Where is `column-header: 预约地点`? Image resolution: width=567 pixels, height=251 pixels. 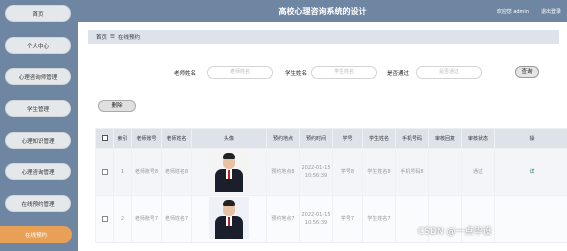
column-header: 预约地点 is located at coordinates (283, 138).